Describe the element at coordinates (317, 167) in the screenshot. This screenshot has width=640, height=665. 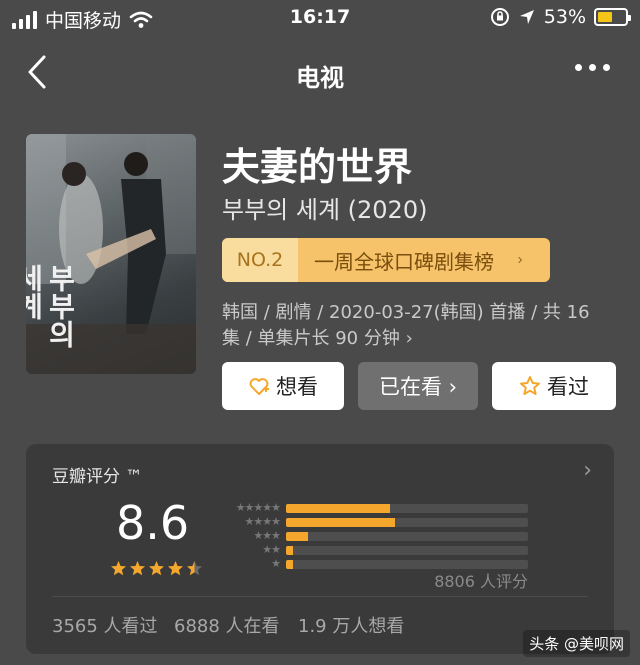
I see `show-title: 夫妻的世界` at that location.